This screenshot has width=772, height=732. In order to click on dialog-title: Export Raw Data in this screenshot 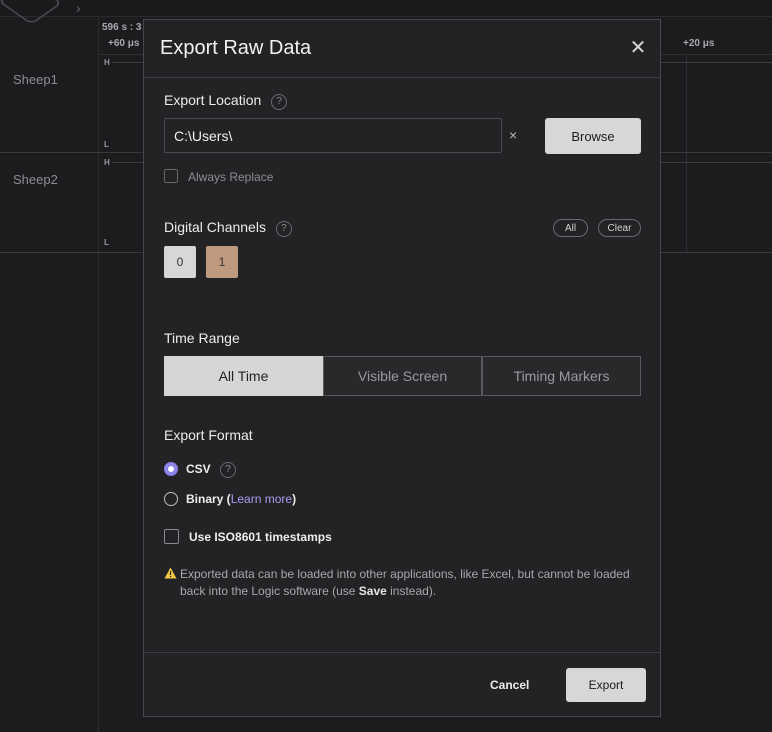, I will do `click(236, 48)`.